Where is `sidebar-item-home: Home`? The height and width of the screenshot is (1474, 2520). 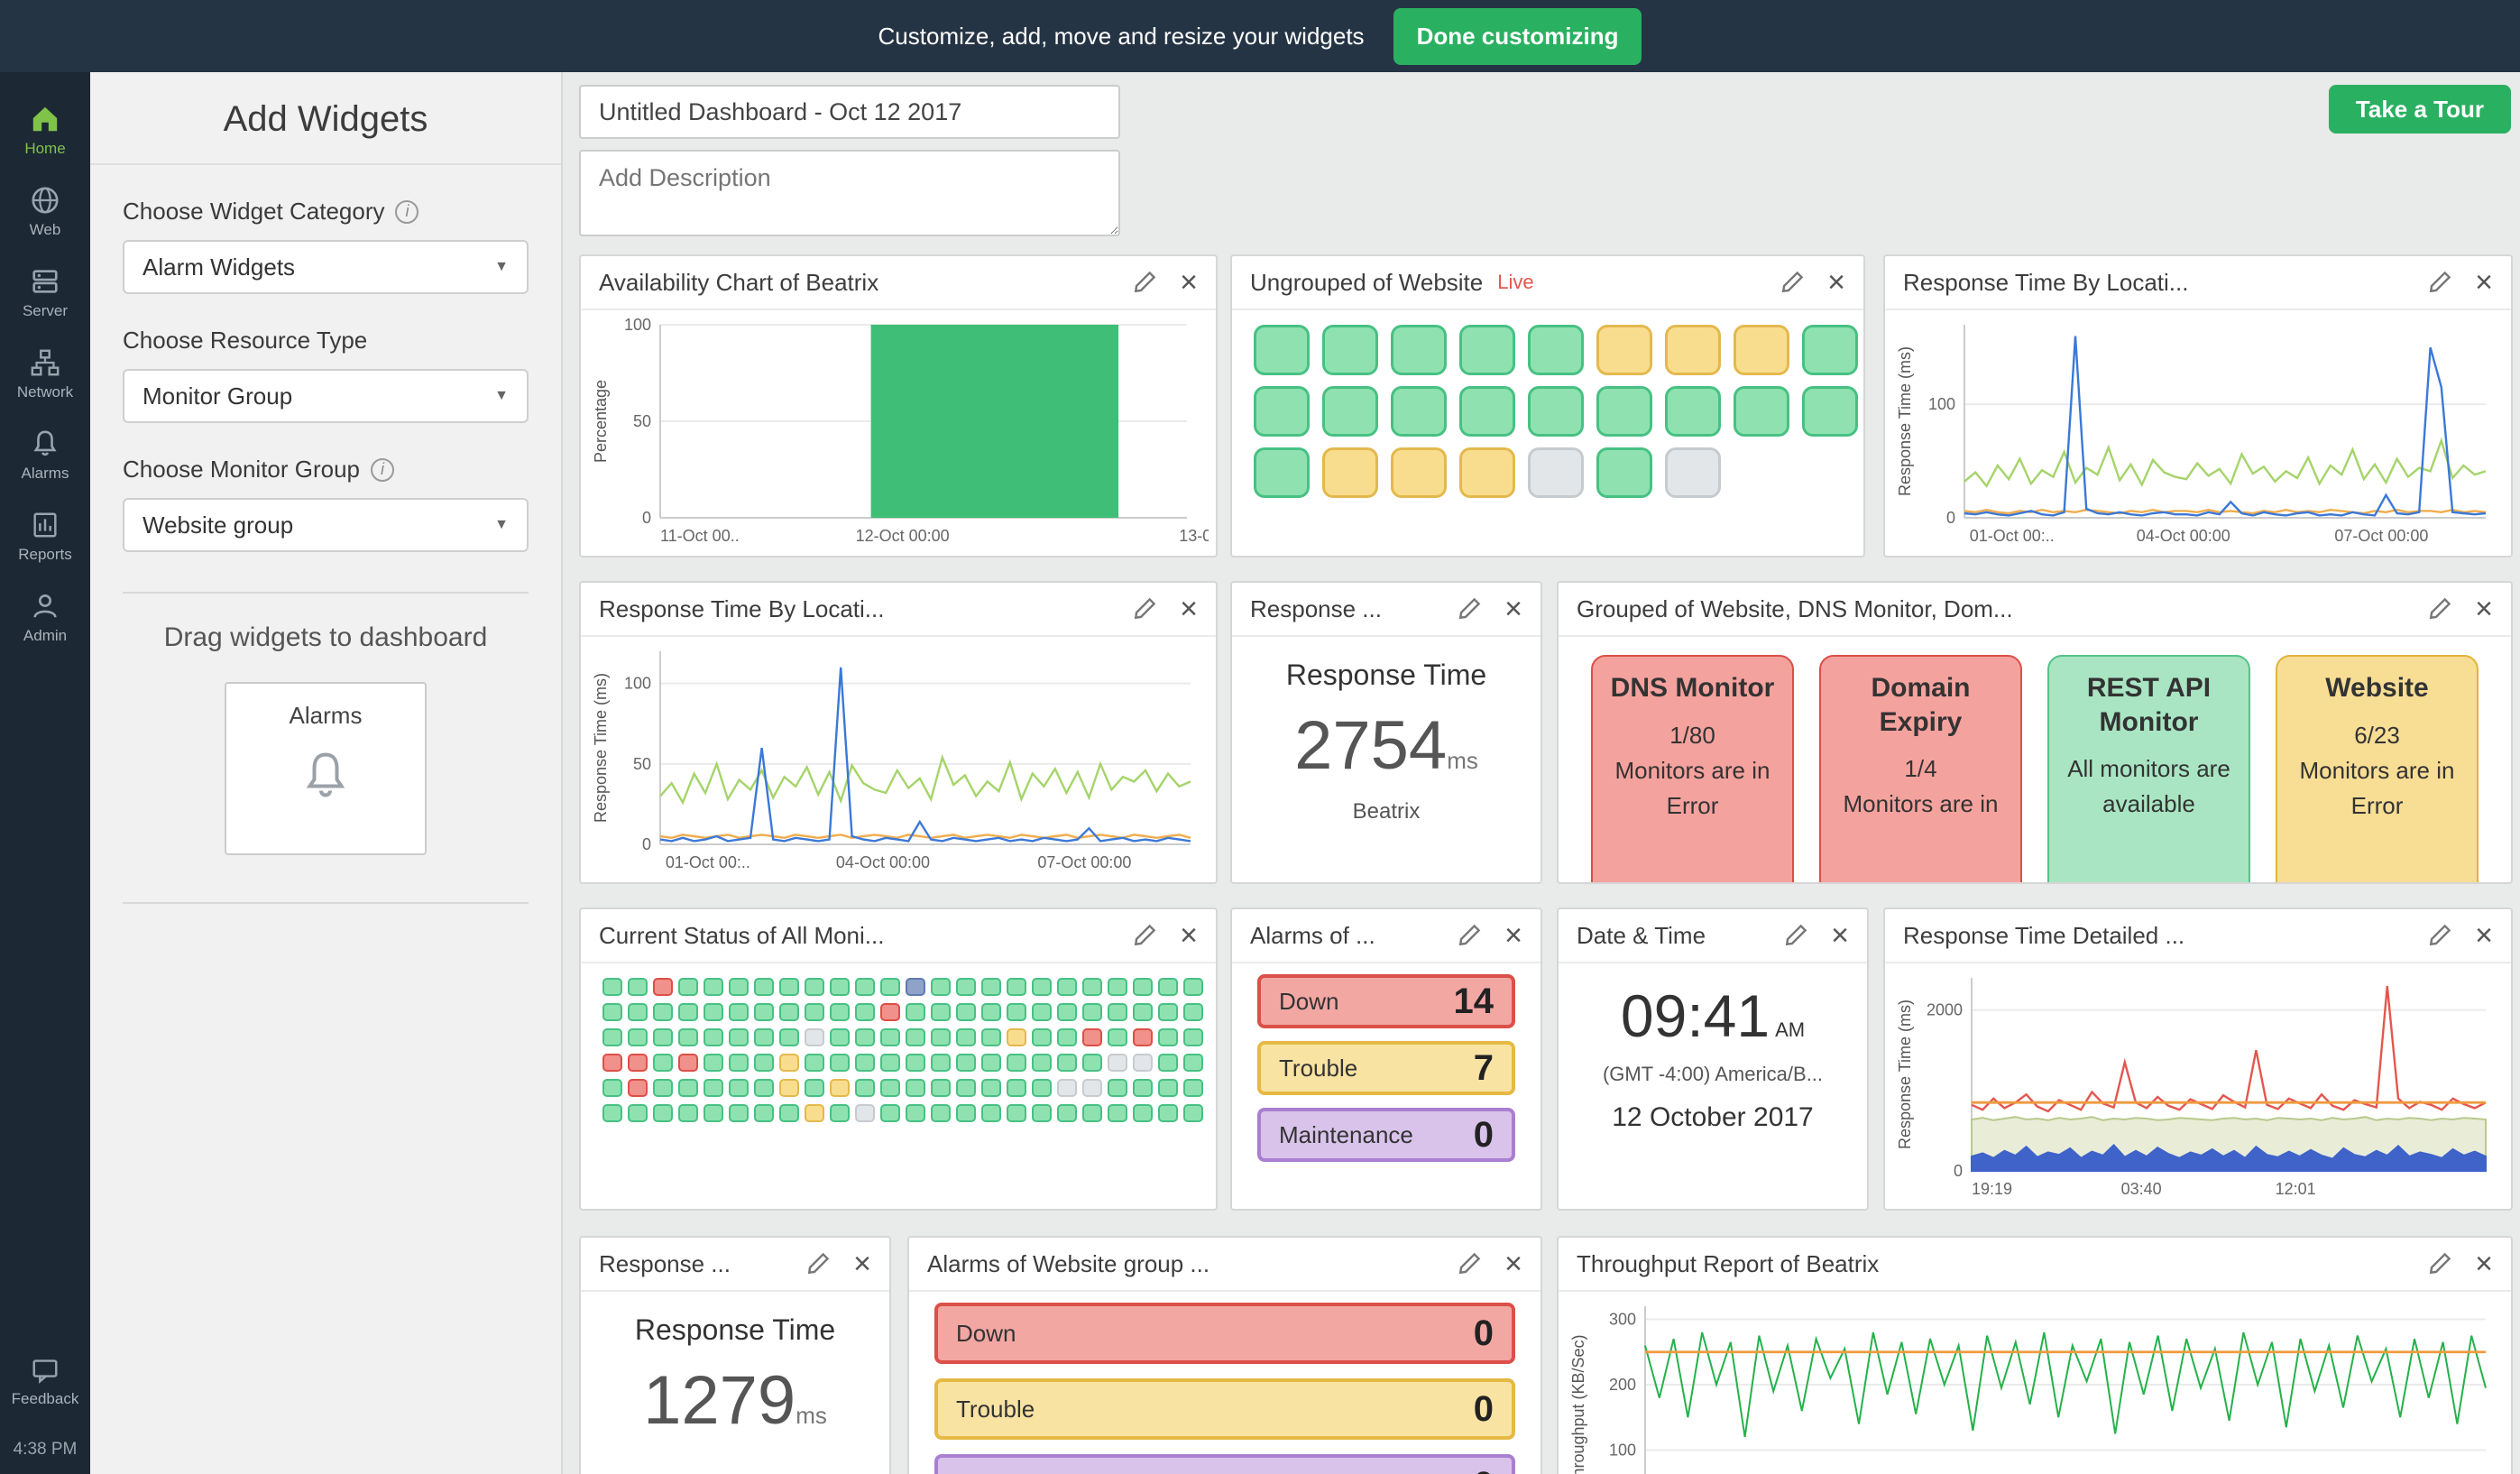
sidebar-item-home: Home is located at coordinates (45, 130).